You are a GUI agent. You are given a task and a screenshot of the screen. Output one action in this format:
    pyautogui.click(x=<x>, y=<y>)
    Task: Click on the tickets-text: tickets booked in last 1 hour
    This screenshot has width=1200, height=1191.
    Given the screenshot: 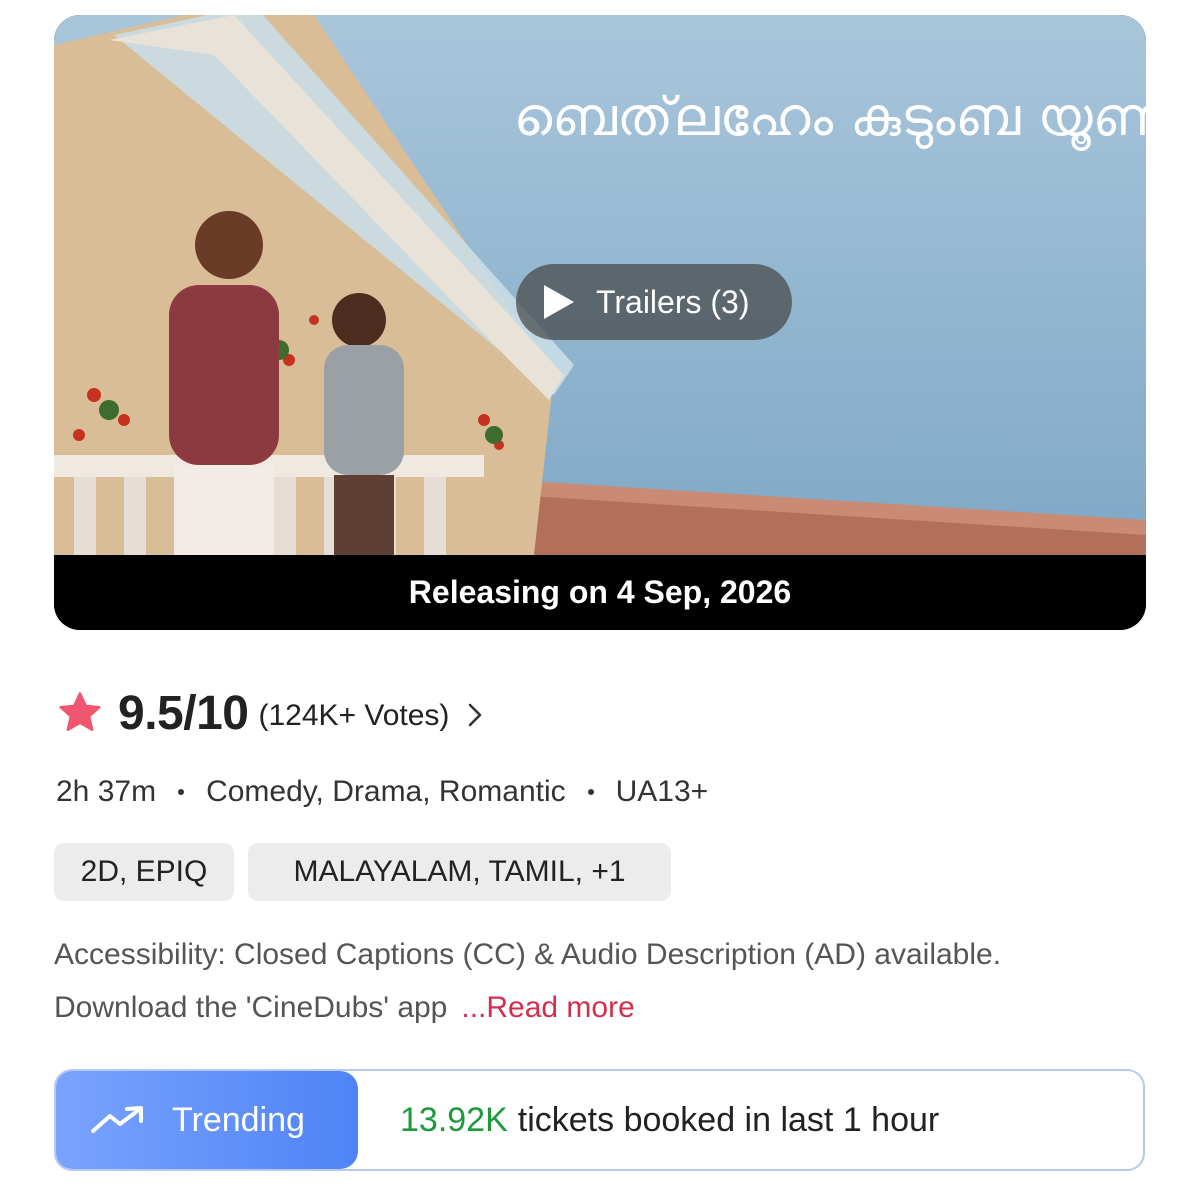 What is the action you would take?
    pyautogui.click(x=728, y=1119)
    